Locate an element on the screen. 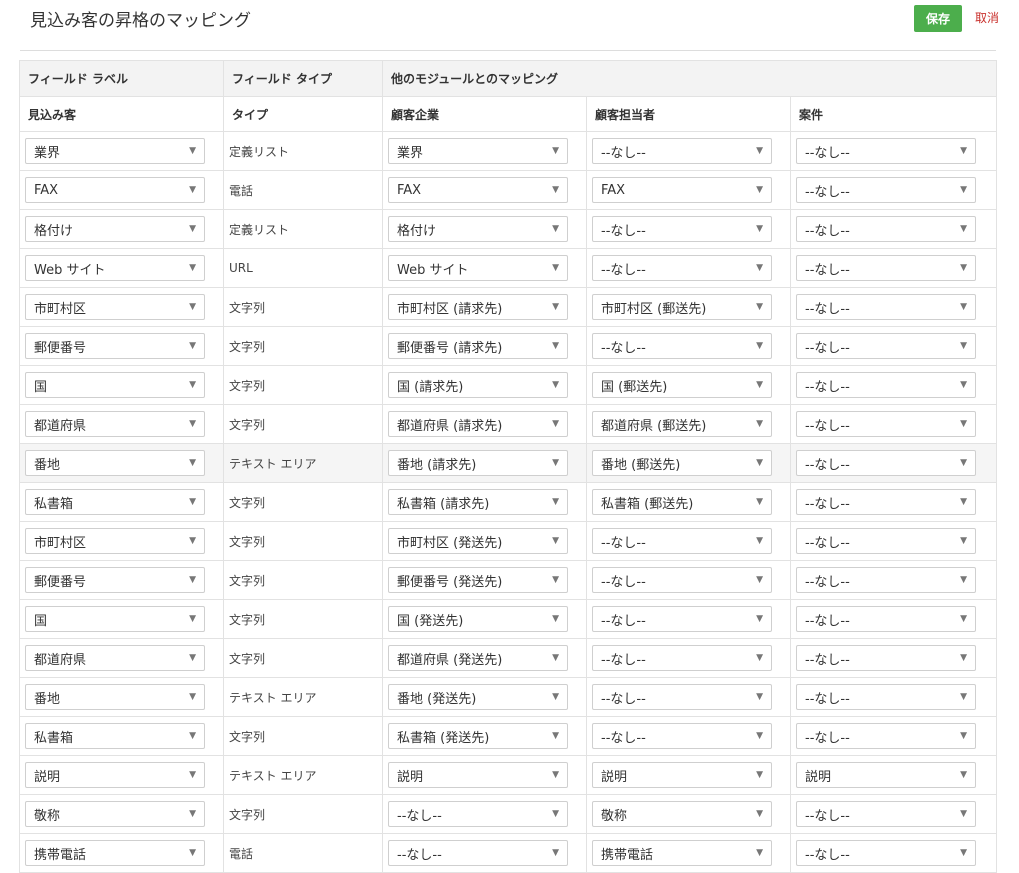  account-field-cell: 都道府県 (請求先) ▼ is located at coordinates (484, 424).